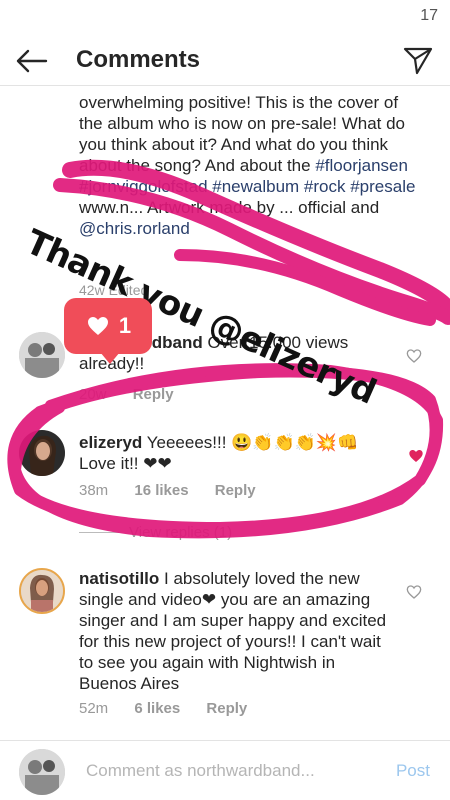 This screenshot has width=450, height=800. Describe the element at coordinates (134, 228) in the screenshot. I see `caption-mention: @chris.rorland` at that location.